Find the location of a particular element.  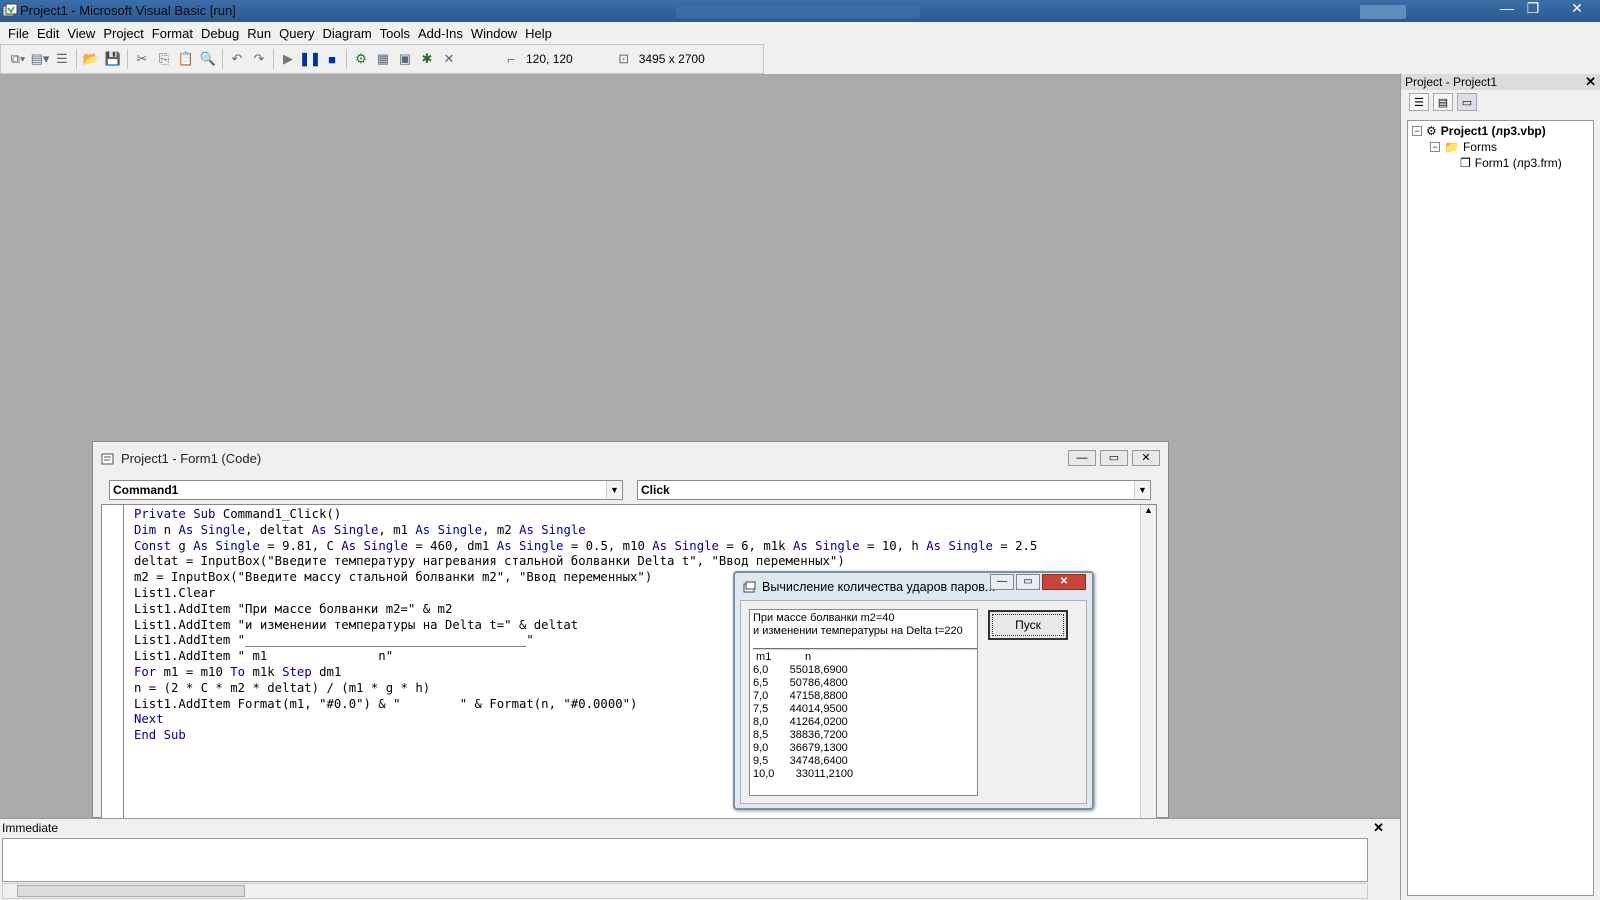

save-project-icon: 💾 is located at coordinates (113, 59).